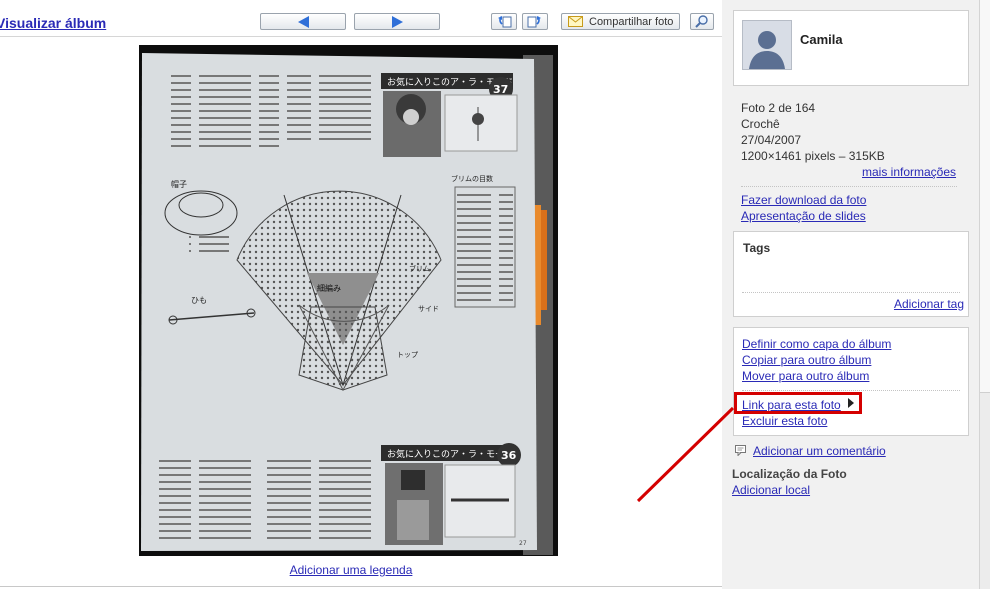 This screenshot has width=990, height=589. I want to click on photo-count: Foto 2 de 164, so click(778, 108).